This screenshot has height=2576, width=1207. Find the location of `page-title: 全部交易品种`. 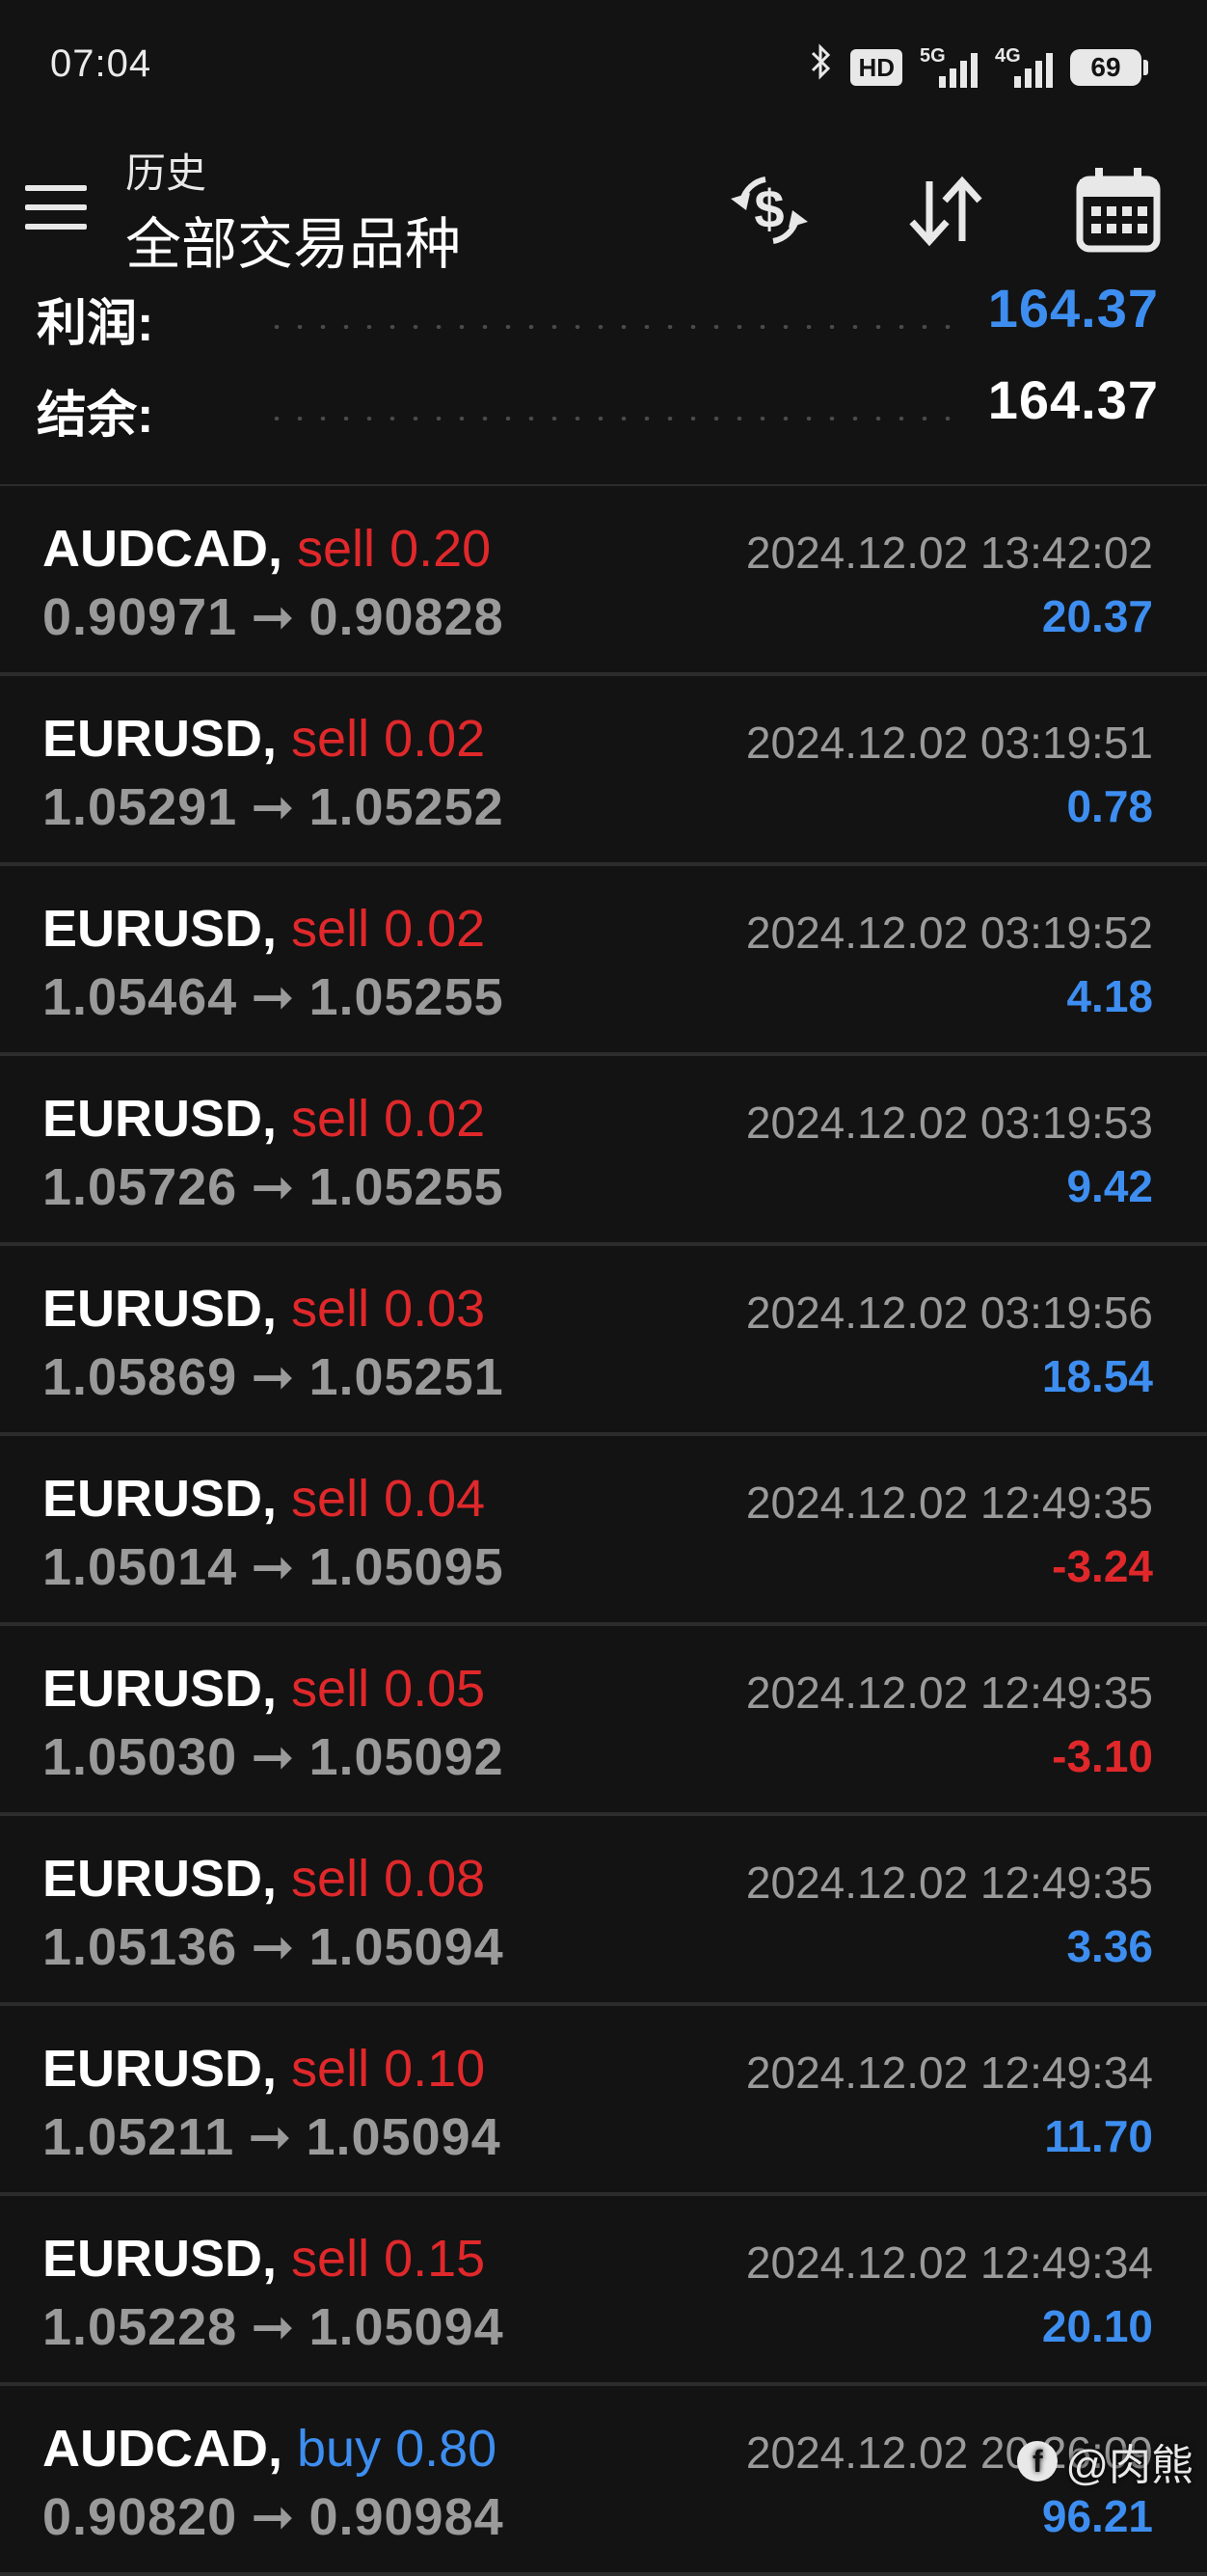

page-title: 全部交易品种 is located at coordinates (293, 239).